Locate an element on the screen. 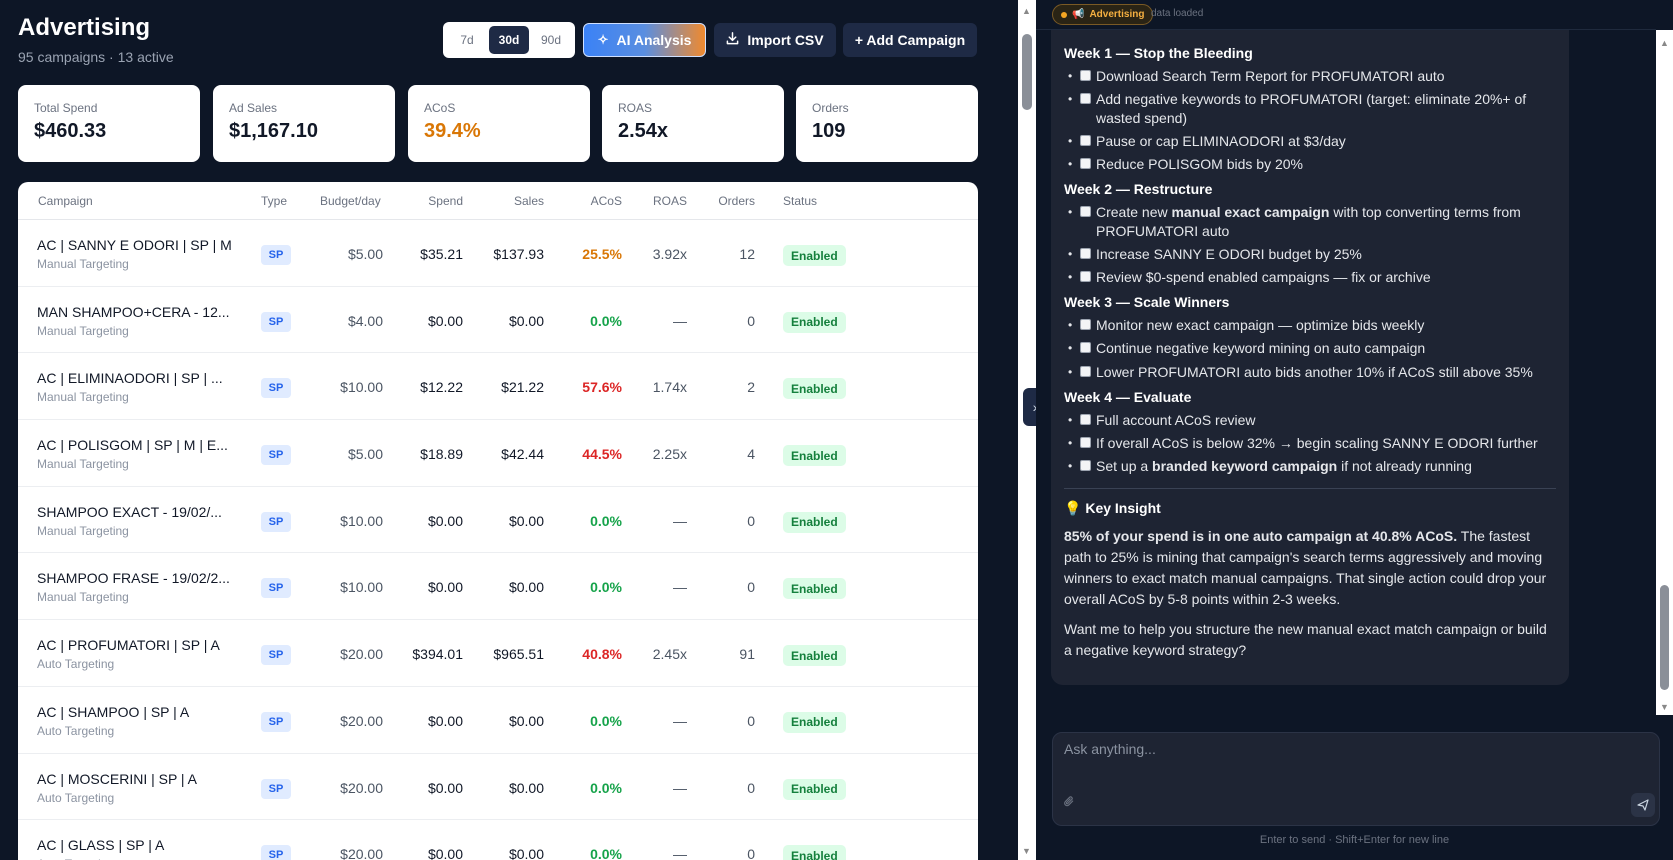  divider is located at coordinates (1310, 488).